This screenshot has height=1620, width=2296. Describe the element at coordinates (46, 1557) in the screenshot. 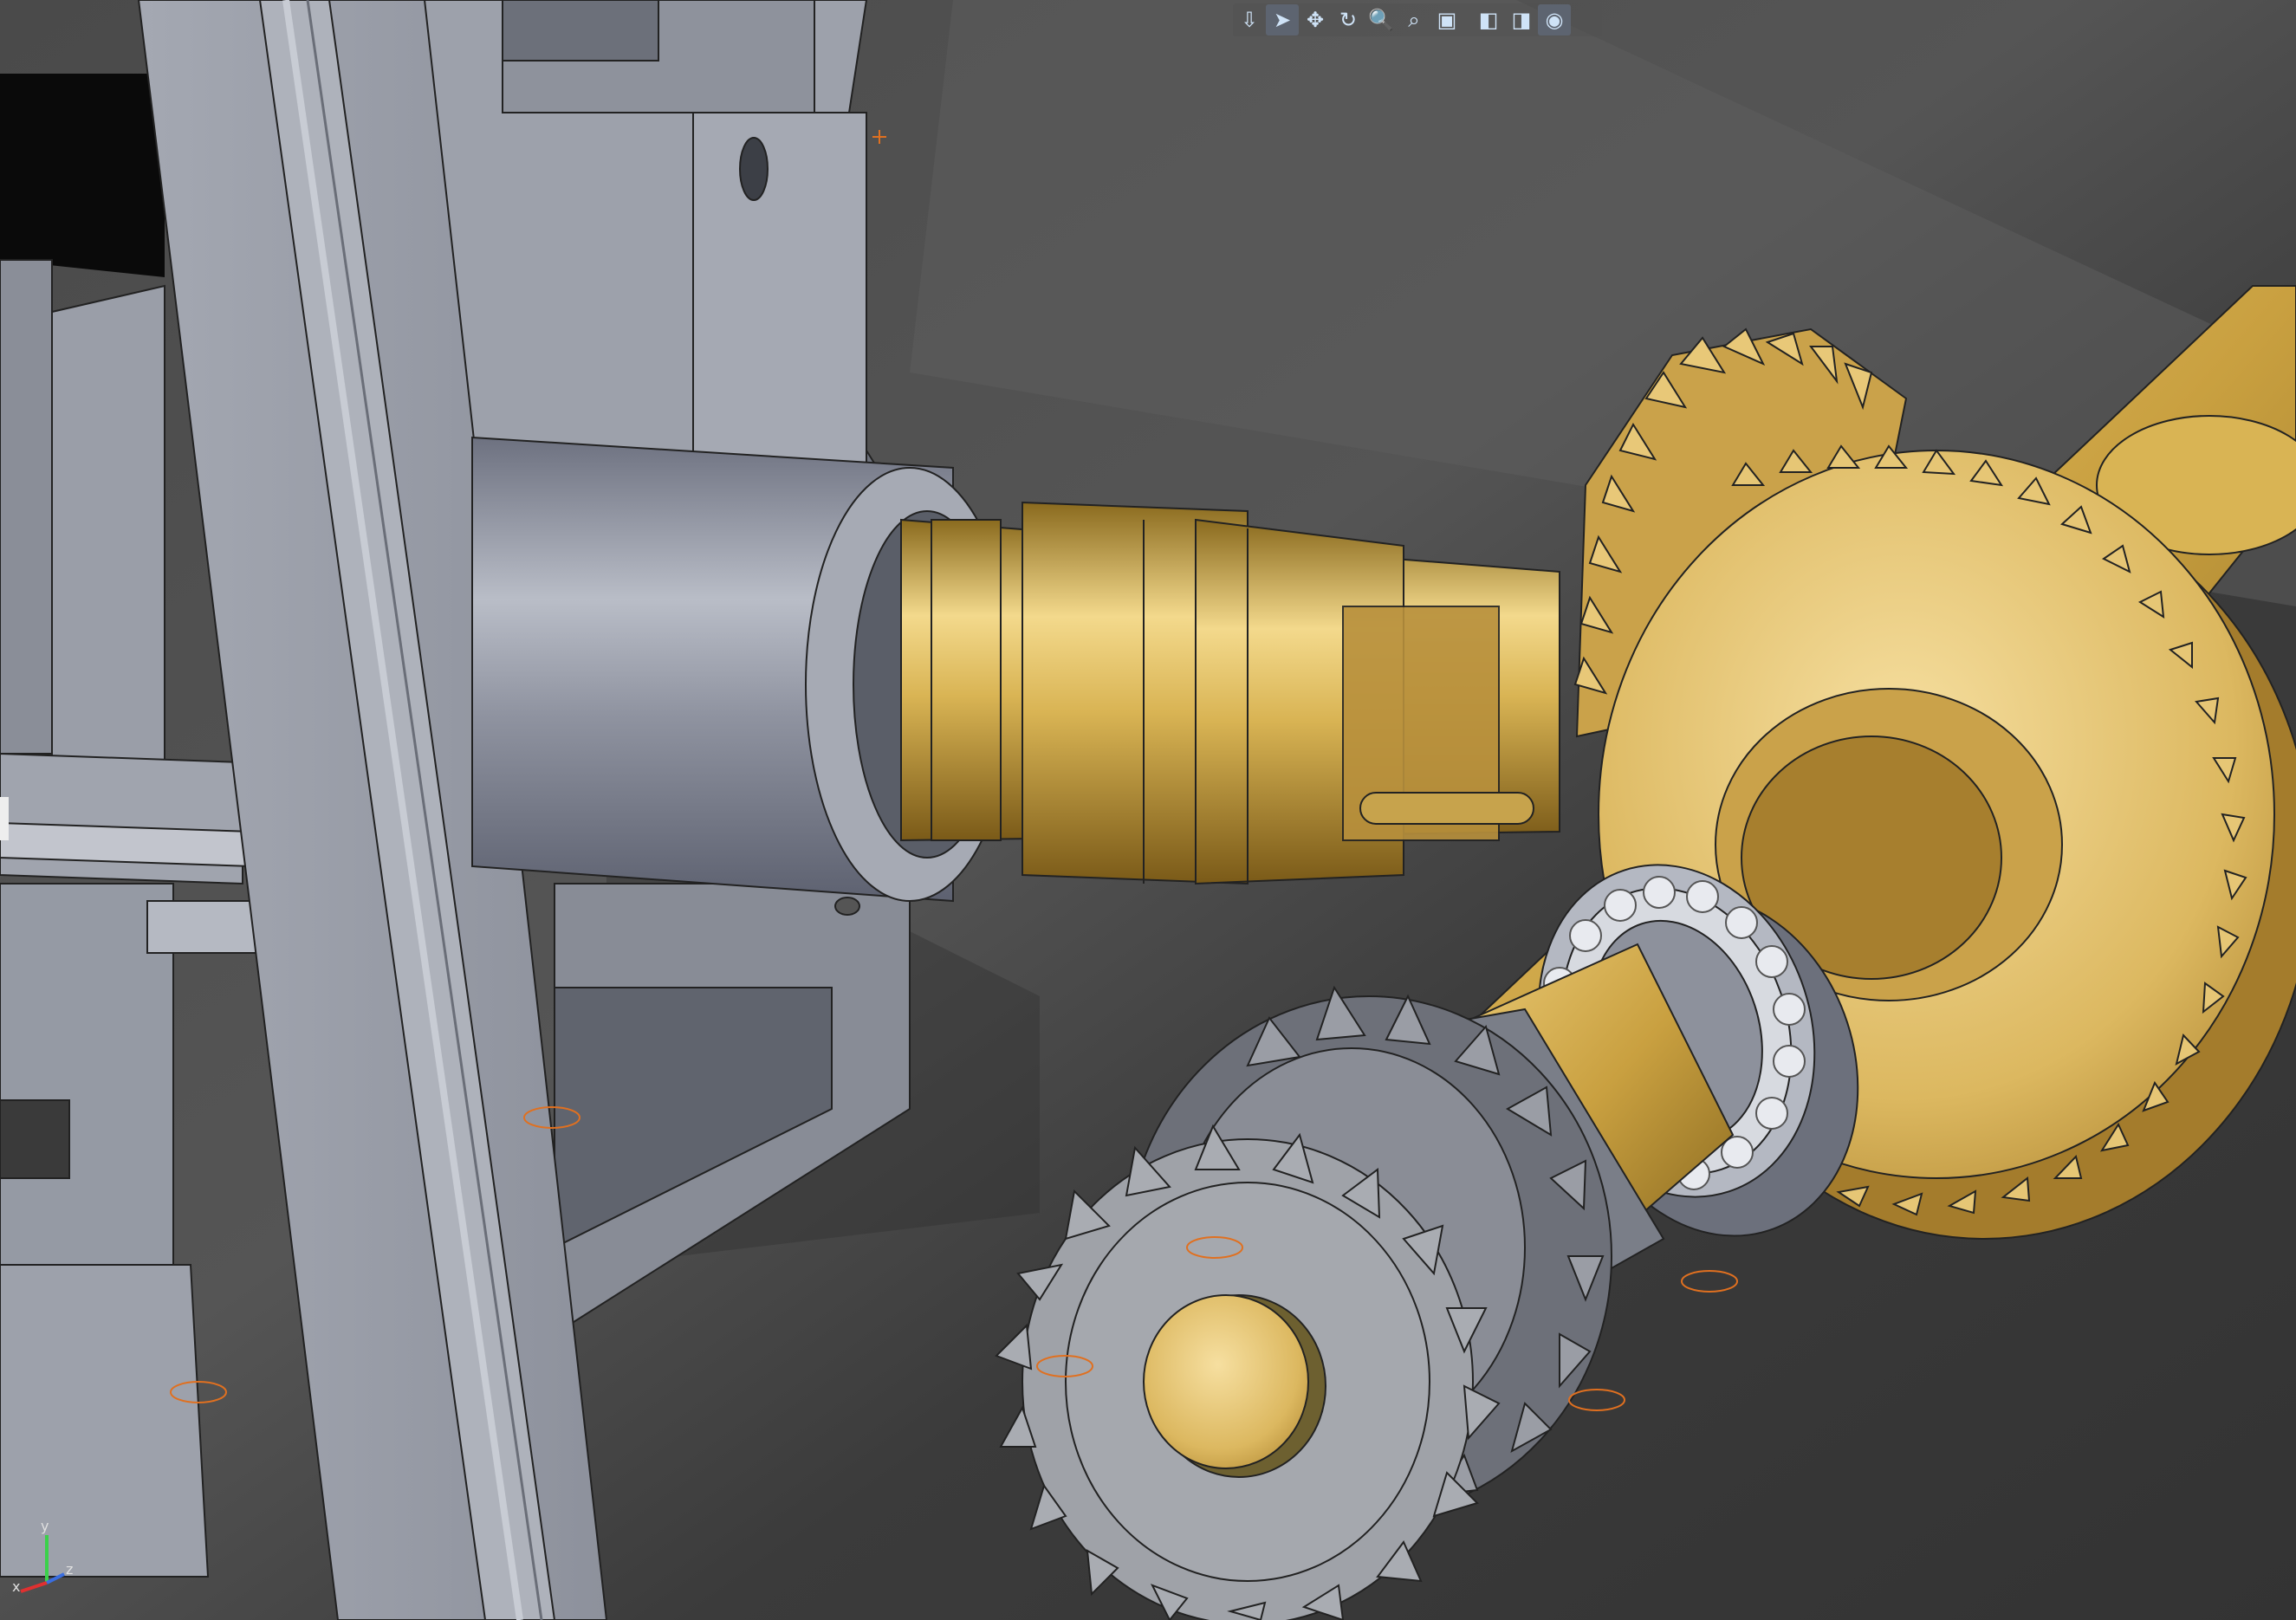

I see `coordinate-triad: y x z` at that location.